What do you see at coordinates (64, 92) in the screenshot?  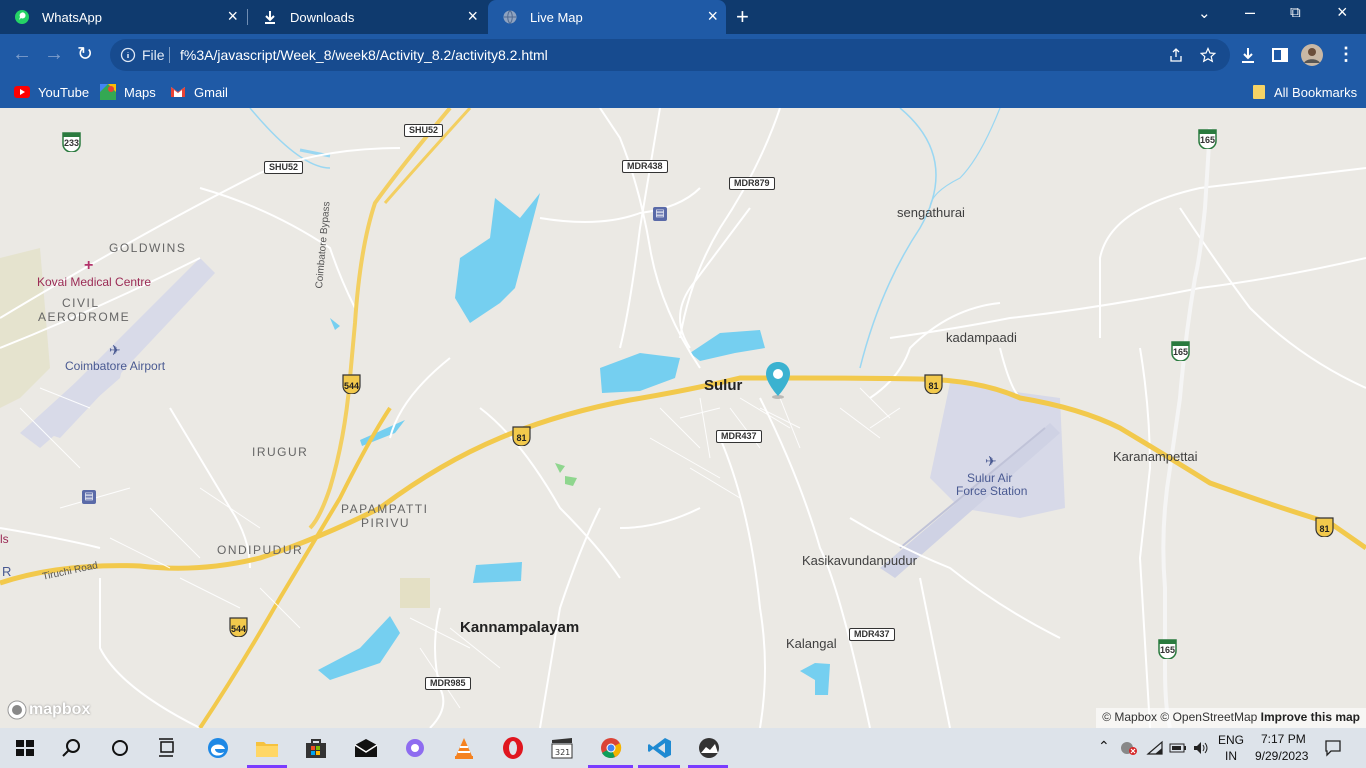 I see `bookmark-label: YouTube` at bounding box center [64, 92].